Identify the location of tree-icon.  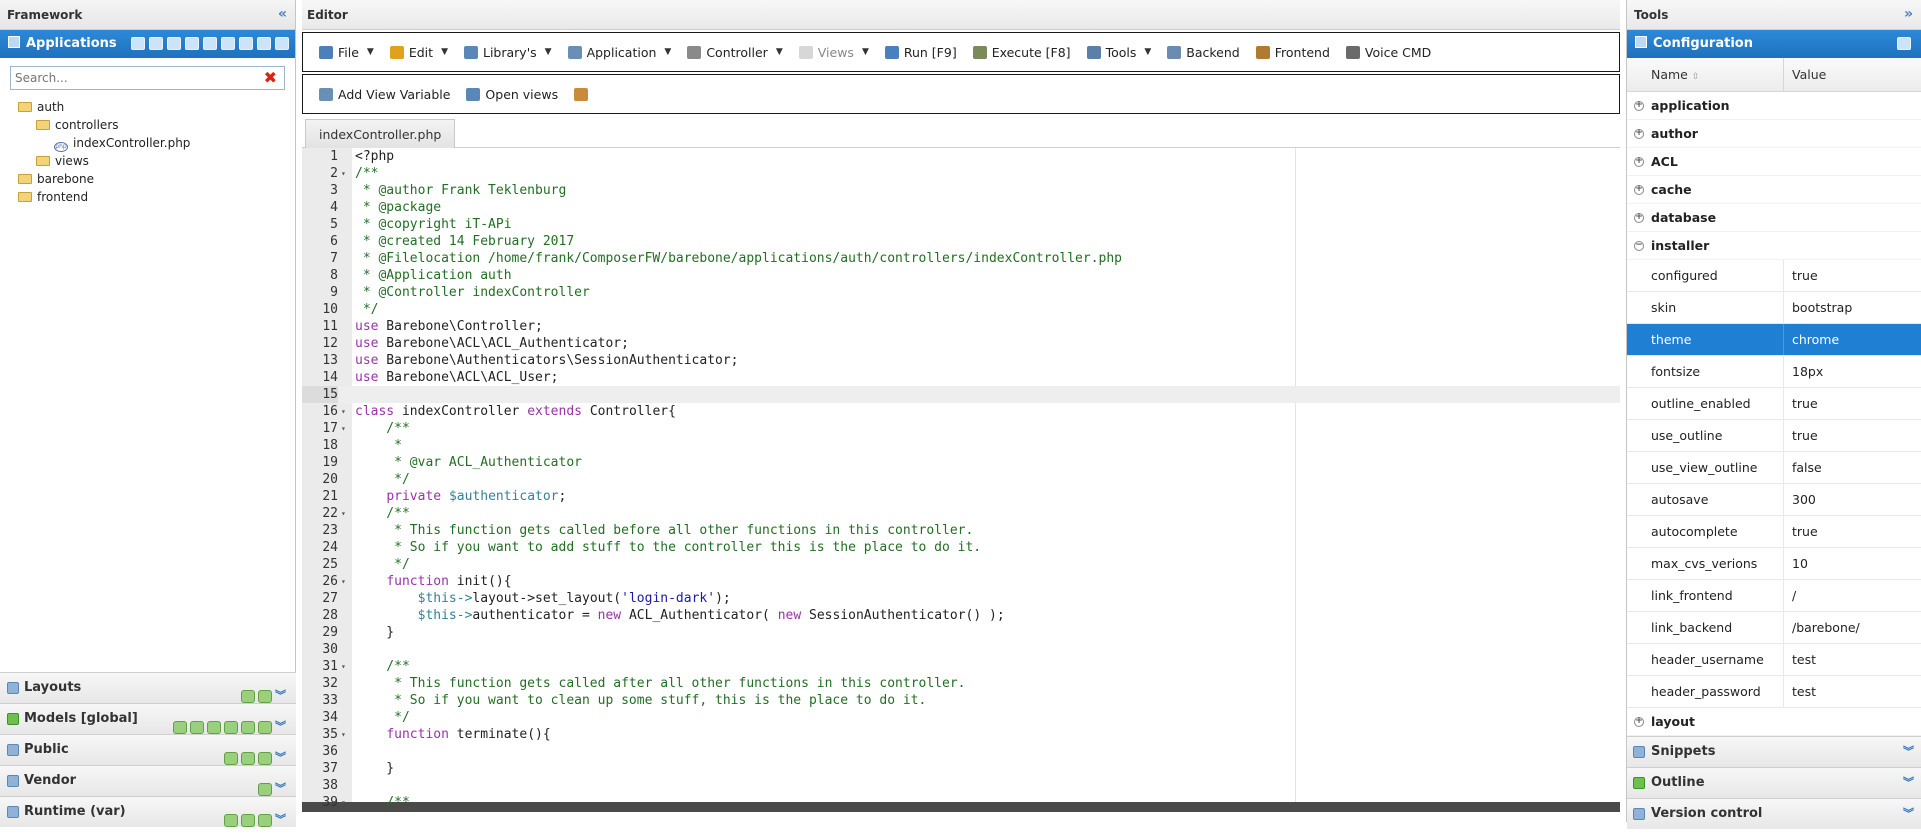
(214, 727).